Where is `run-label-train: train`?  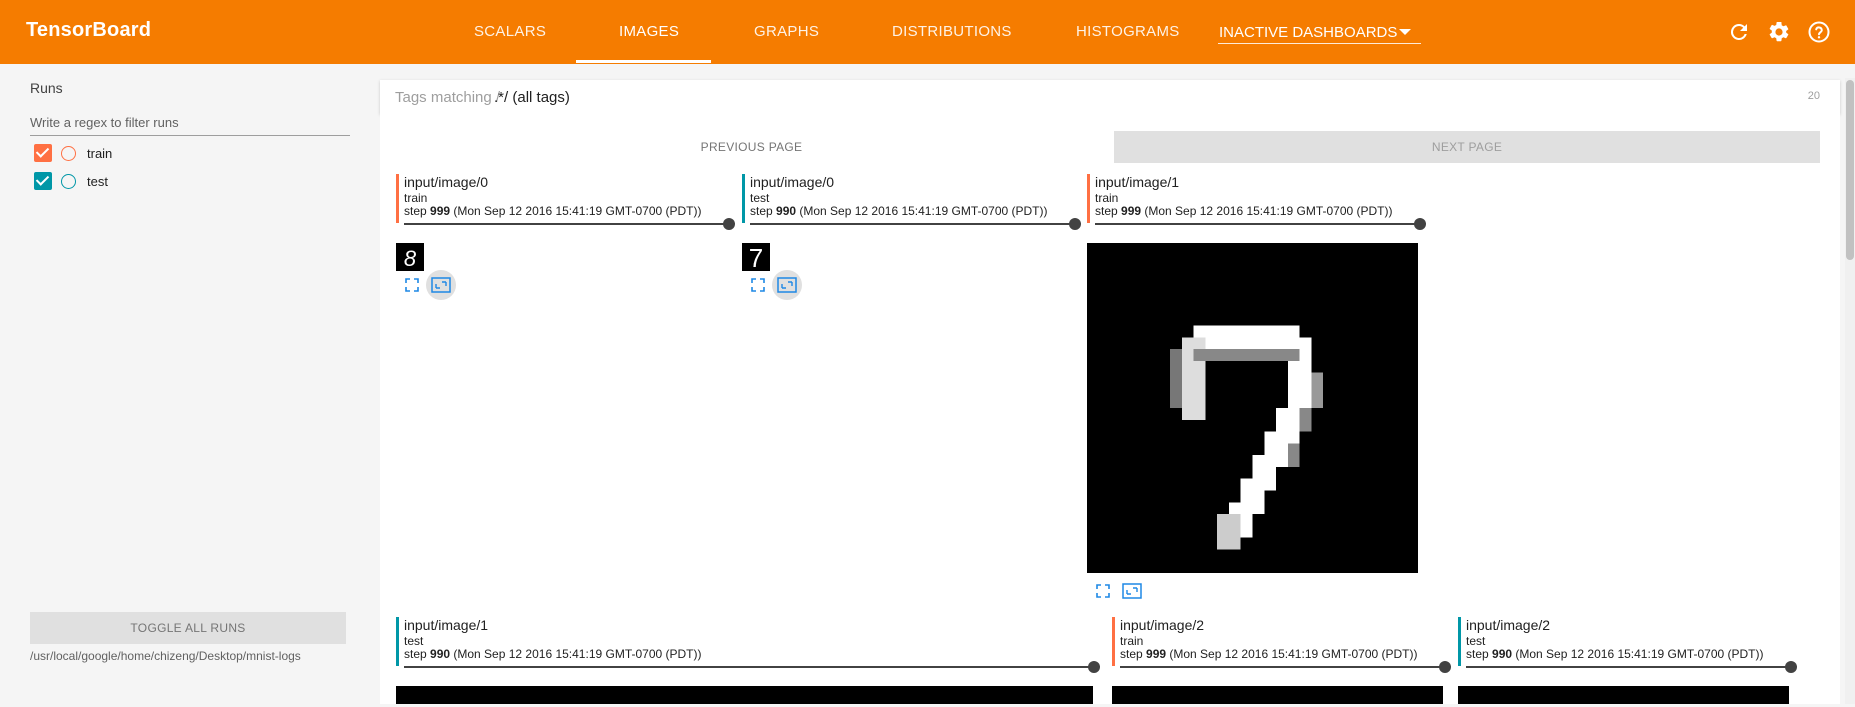 run-label-train: train is located at coordinates (100, 153).